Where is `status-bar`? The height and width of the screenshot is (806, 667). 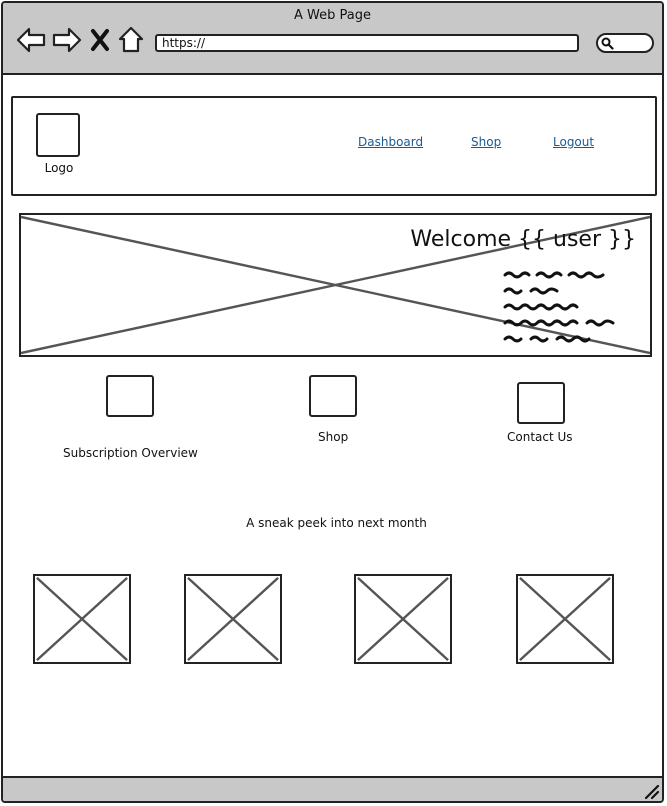 status-bar is located at coordinates (332, 788).